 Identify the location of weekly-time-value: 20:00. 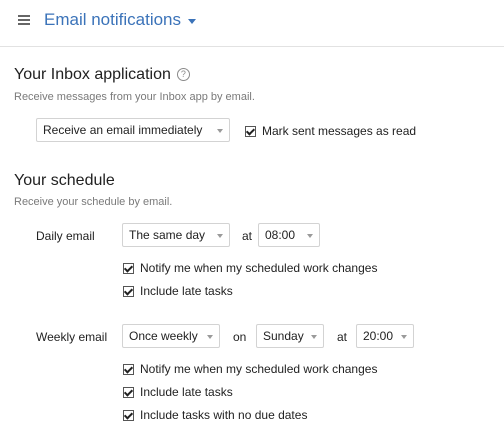
(378, 336).